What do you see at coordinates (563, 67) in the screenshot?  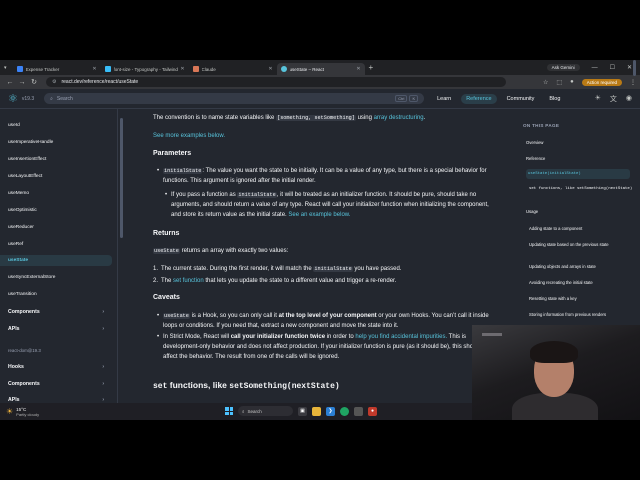 I see `ask-gemini-button: Ask Gemini` at bounding box center [563, 67].